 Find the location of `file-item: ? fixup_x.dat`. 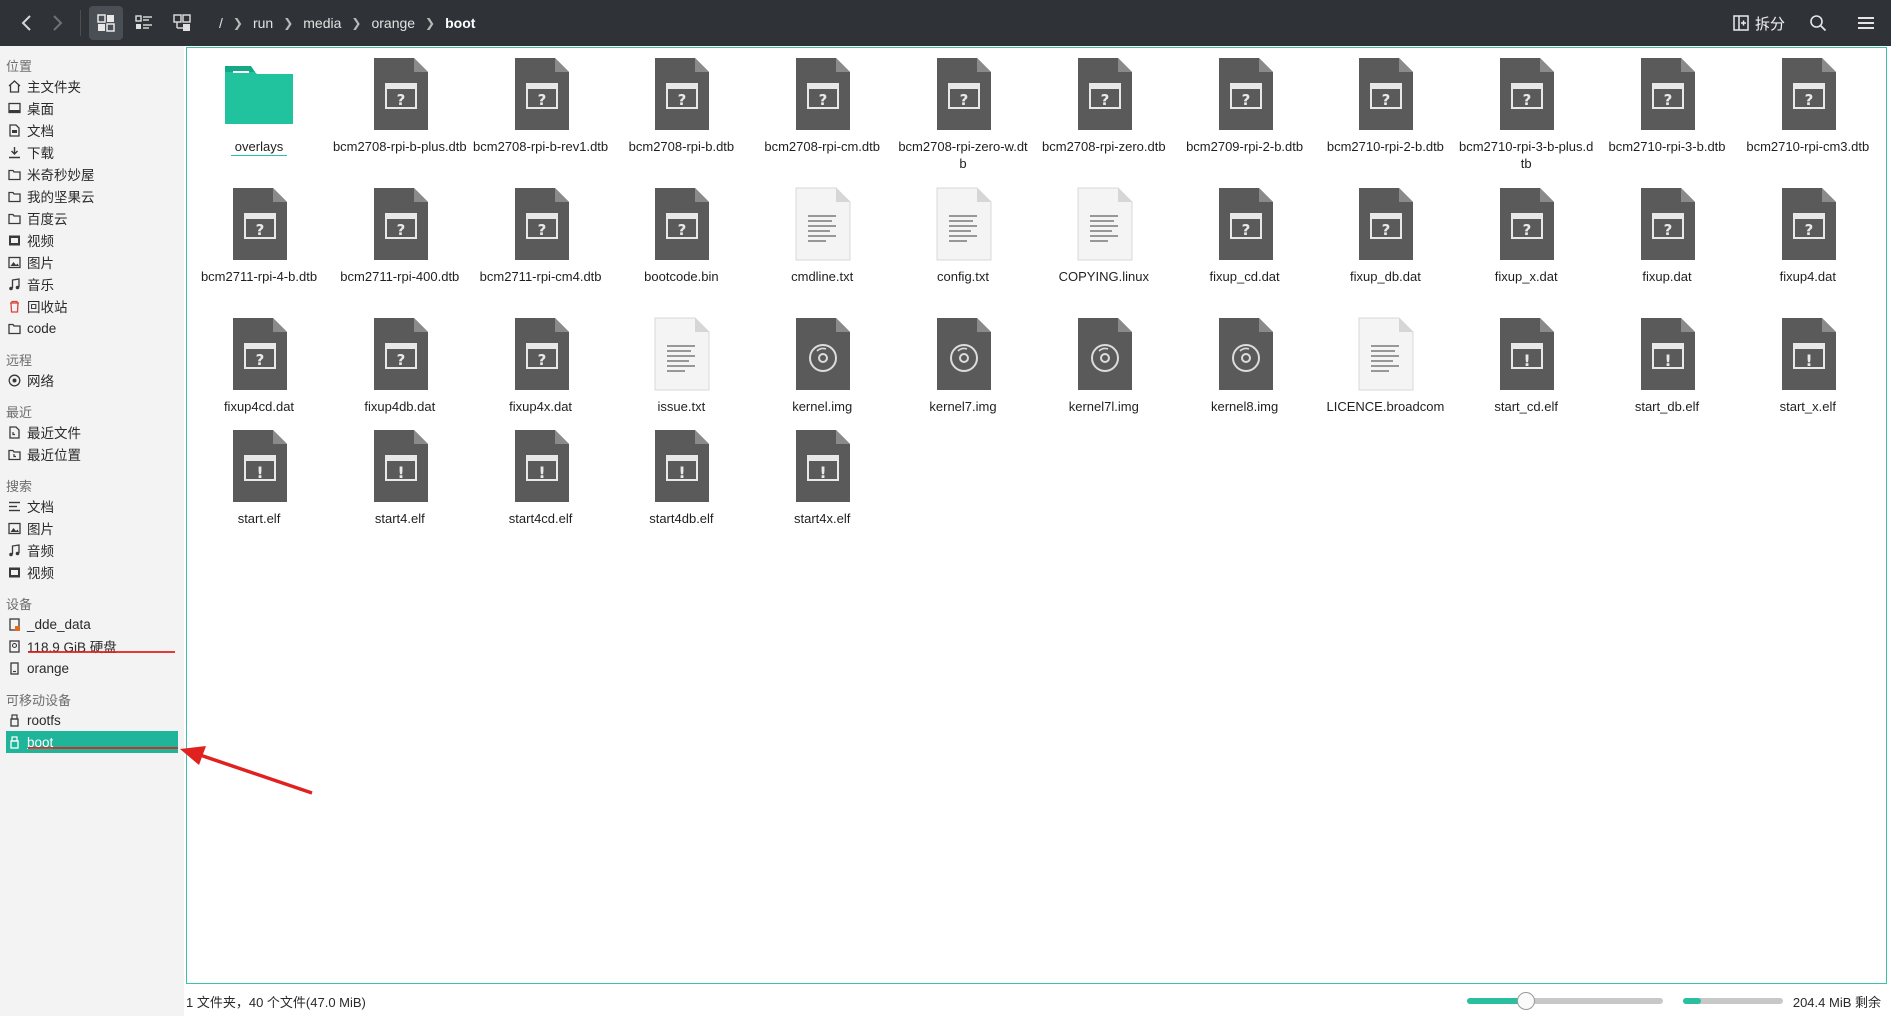

file-item: ? fixup_x.dat is located at coordinates (1526, 235).